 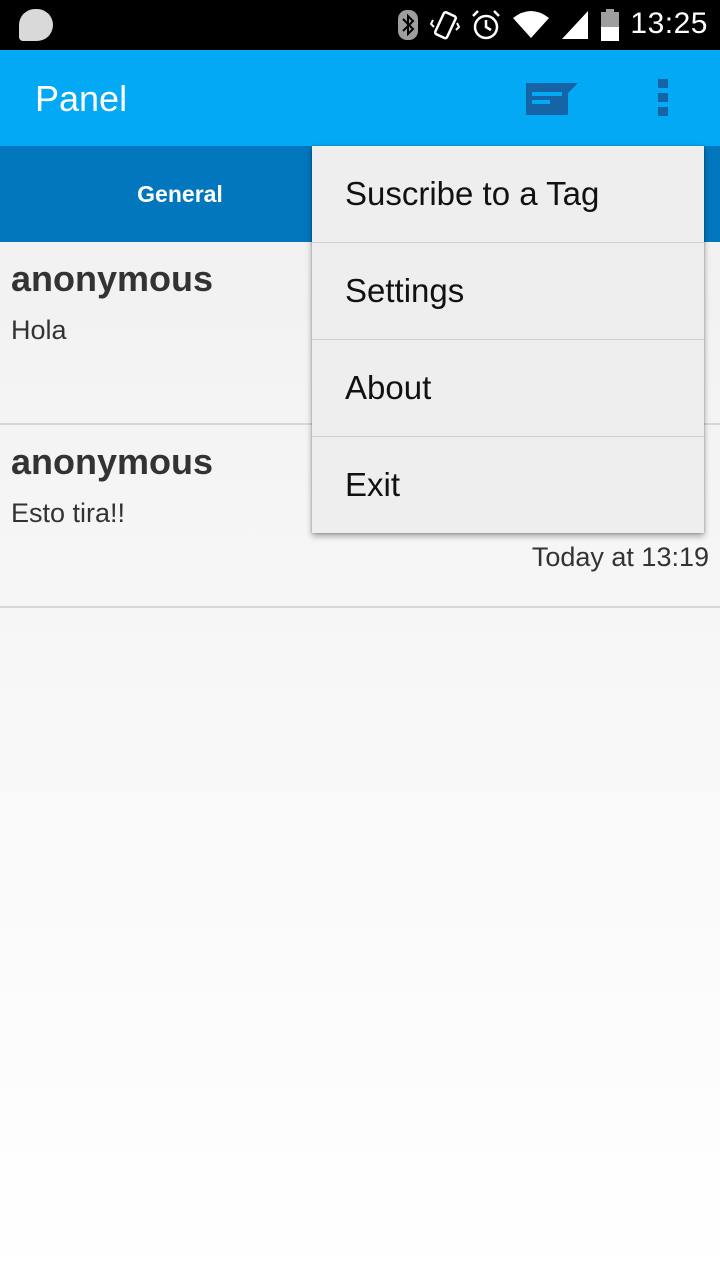 I want to click on menu-item-about: About, so click(x=508, y=388).